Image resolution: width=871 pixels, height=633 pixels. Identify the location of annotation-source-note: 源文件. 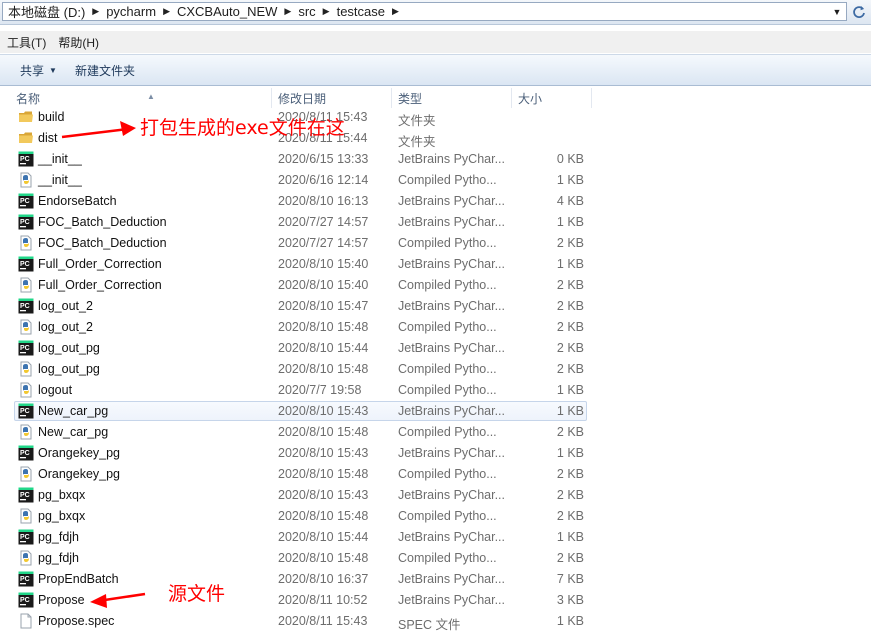
(197, 594).